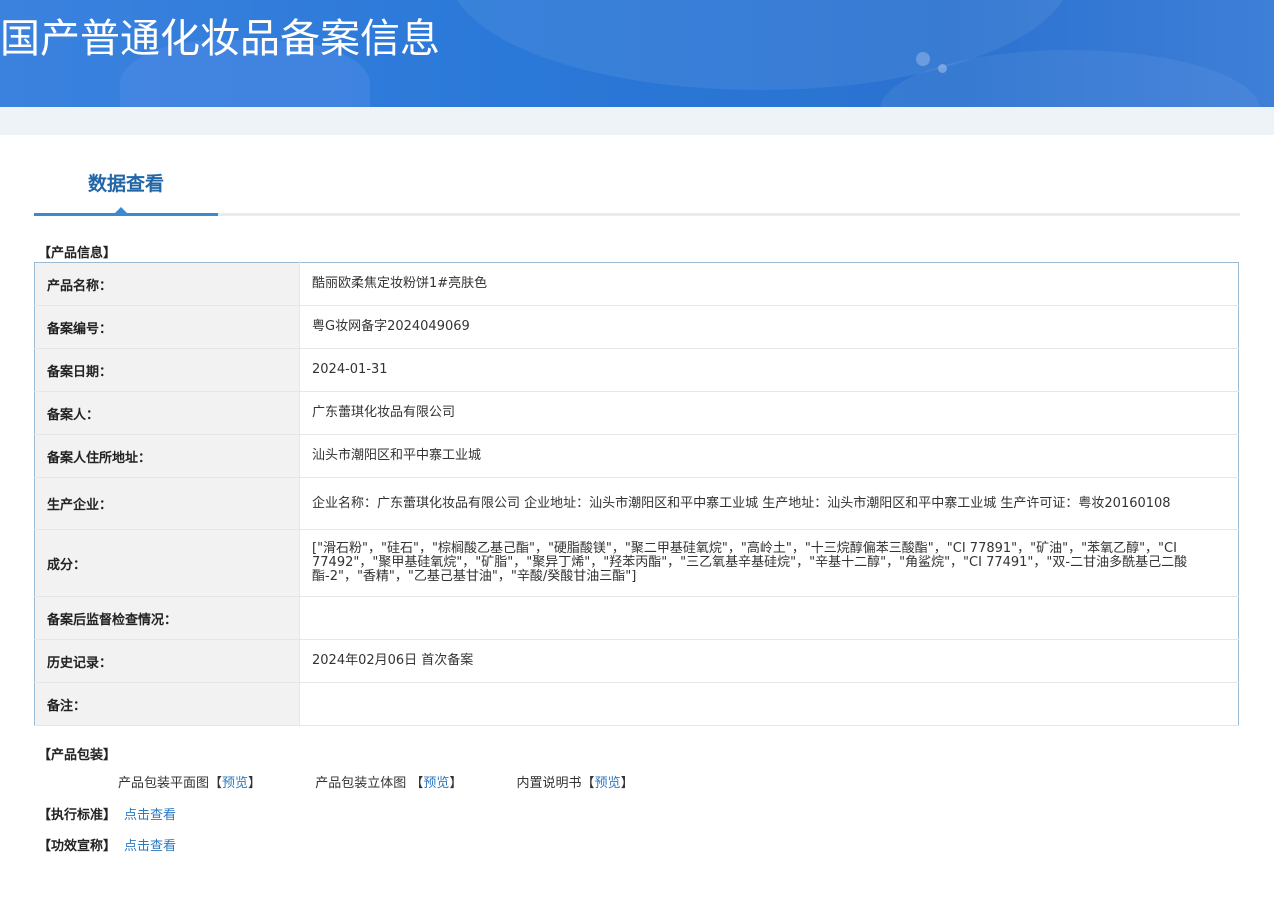 This screenshot has width=1274, height=899. I want to click on product-info-section-title: 【产品信息】, so click(77, 253).